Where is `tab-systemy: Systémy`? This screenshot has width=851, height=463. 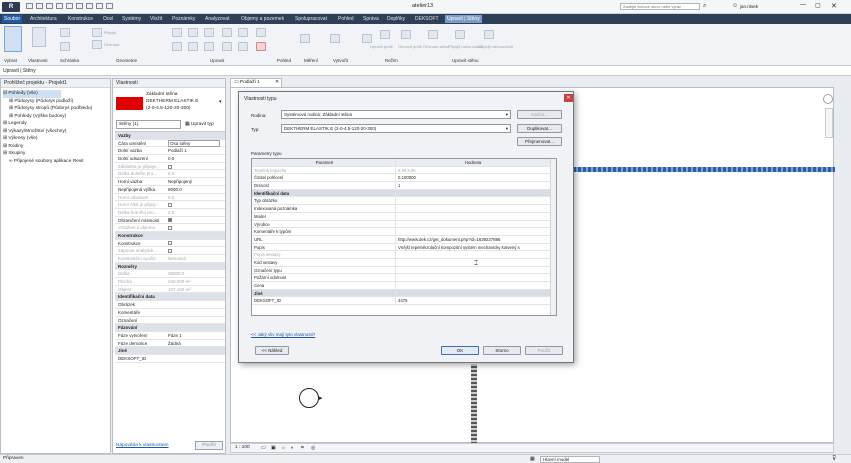 tab-systemy: Systémy is located at coordinates (131, 19).